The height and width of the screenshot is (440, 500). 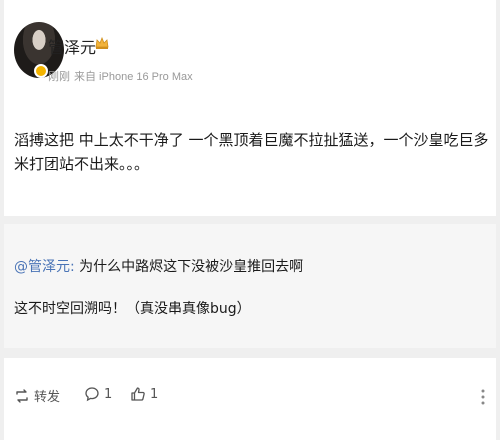 I want to click on more-icon, so click(x=483, y=397).